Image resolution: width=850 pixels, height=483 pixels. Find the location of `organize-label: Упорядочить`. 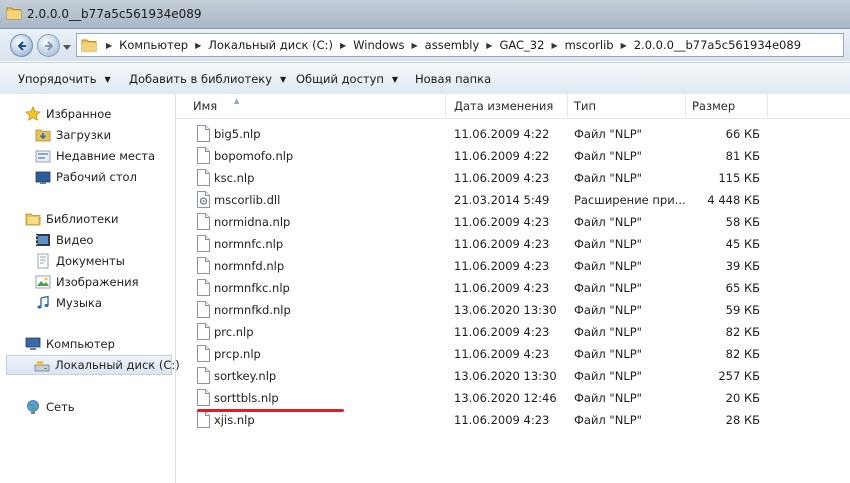

organize-label: Упорядочить is located at coordinates (57, 79).